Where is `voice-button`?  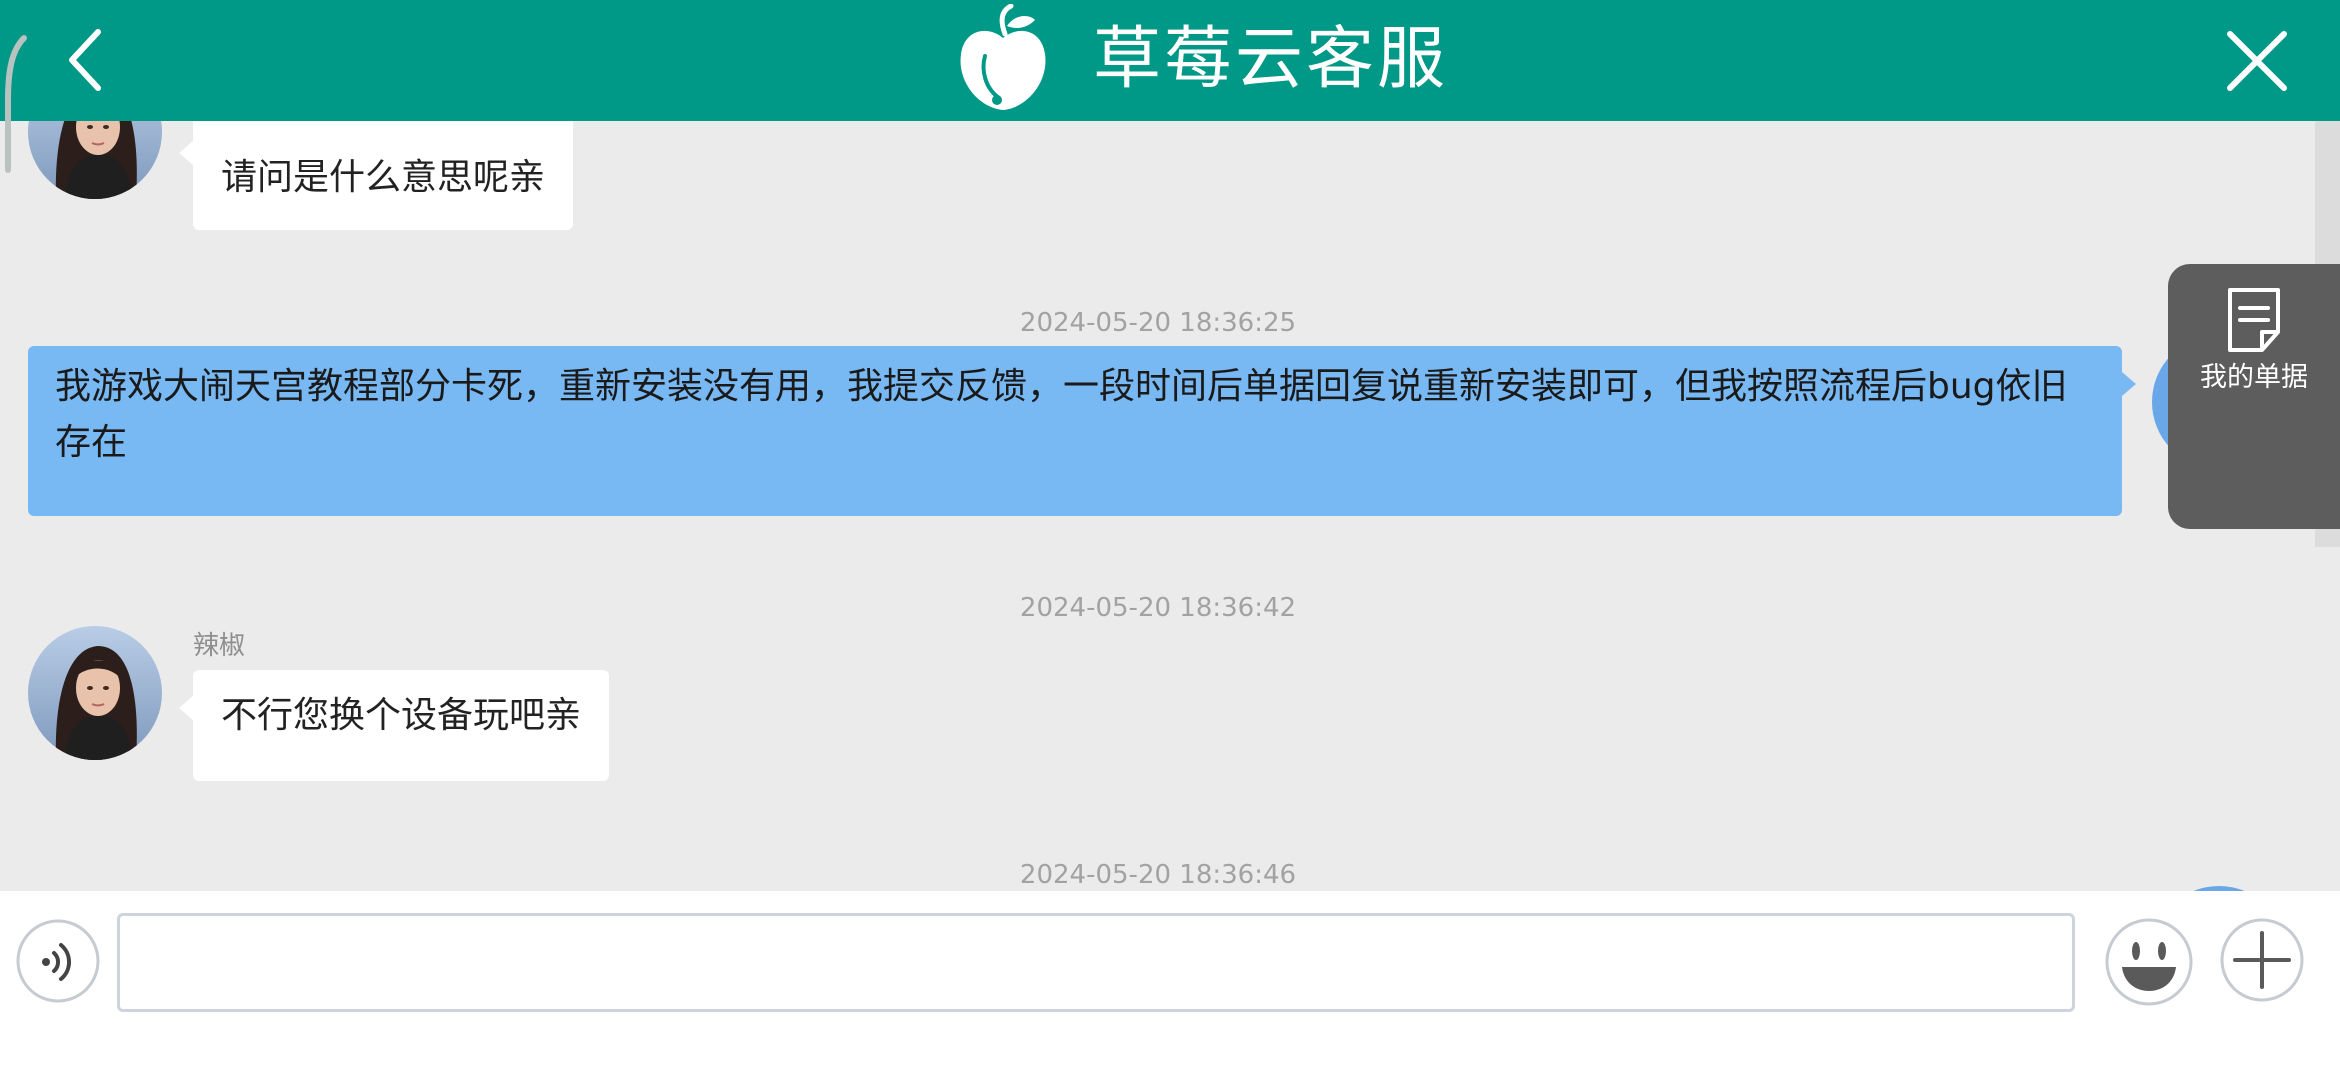 voice-button is located at coordinates (58, 961).